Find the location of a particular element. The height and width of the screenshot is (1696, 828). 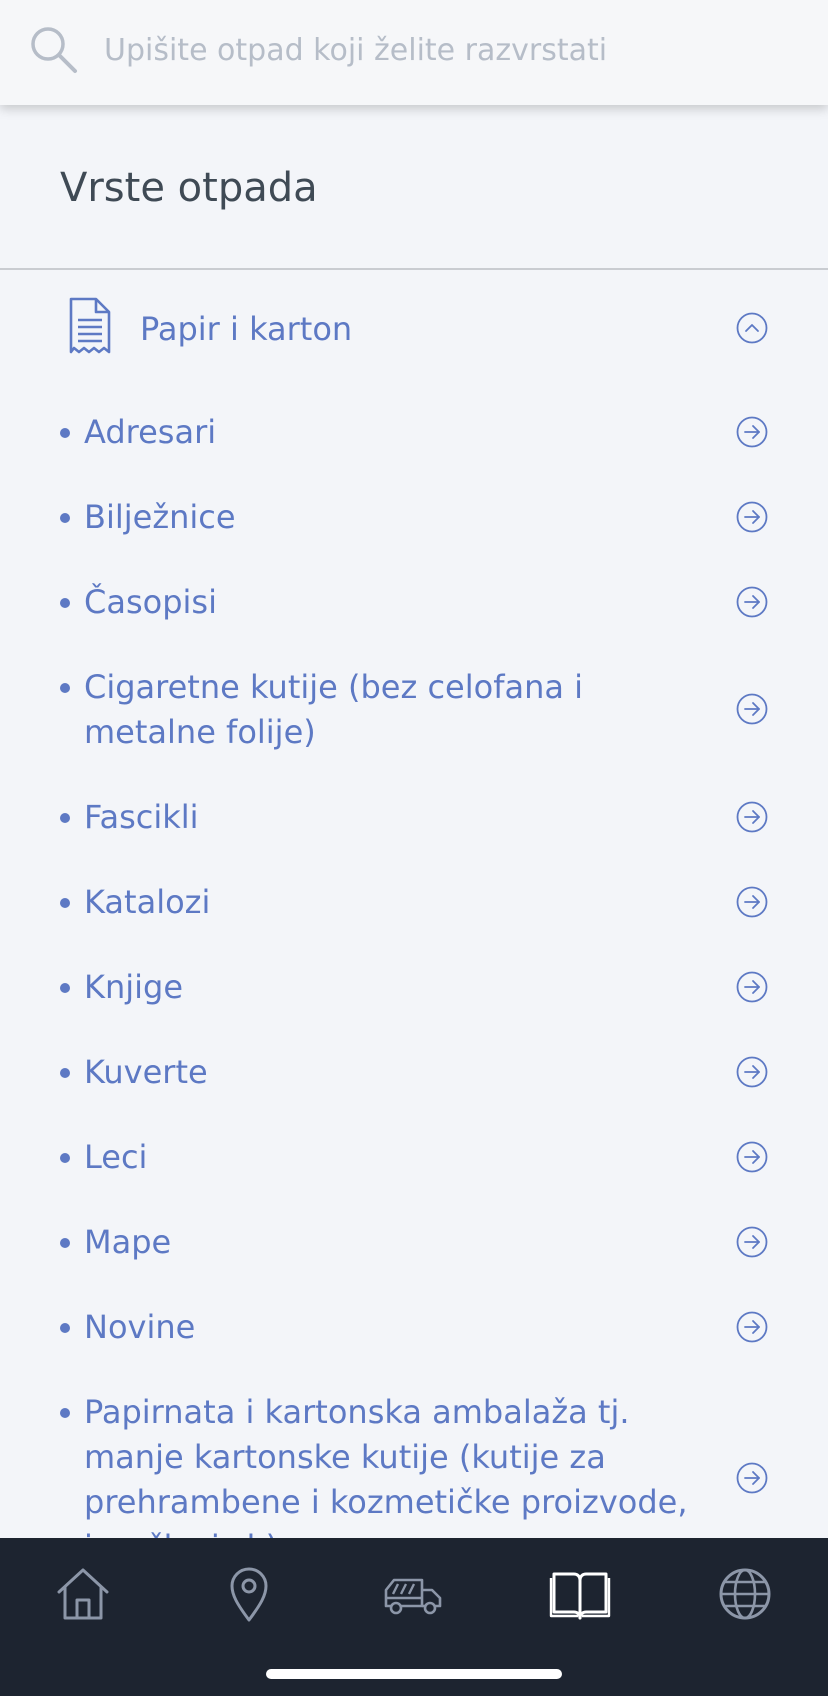

home-indicator is located at coordinates (414, 1674).